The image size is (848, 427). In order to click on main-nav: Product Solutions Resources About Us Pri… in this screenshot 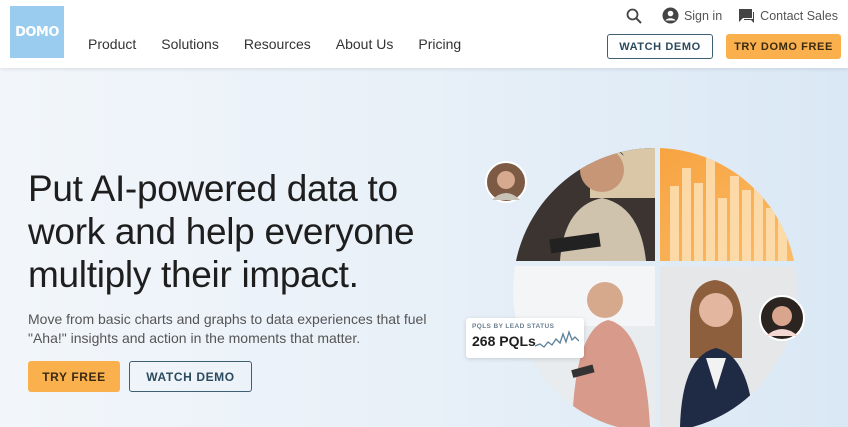, I will do `click(287, 44)`.